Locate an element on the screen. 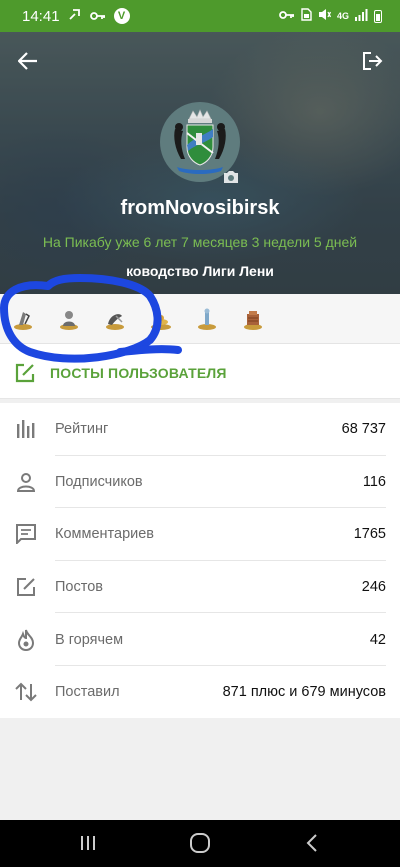 The height and width of the screenshot is (867, 400). award-5-icon is located at coordinates (207, 319).